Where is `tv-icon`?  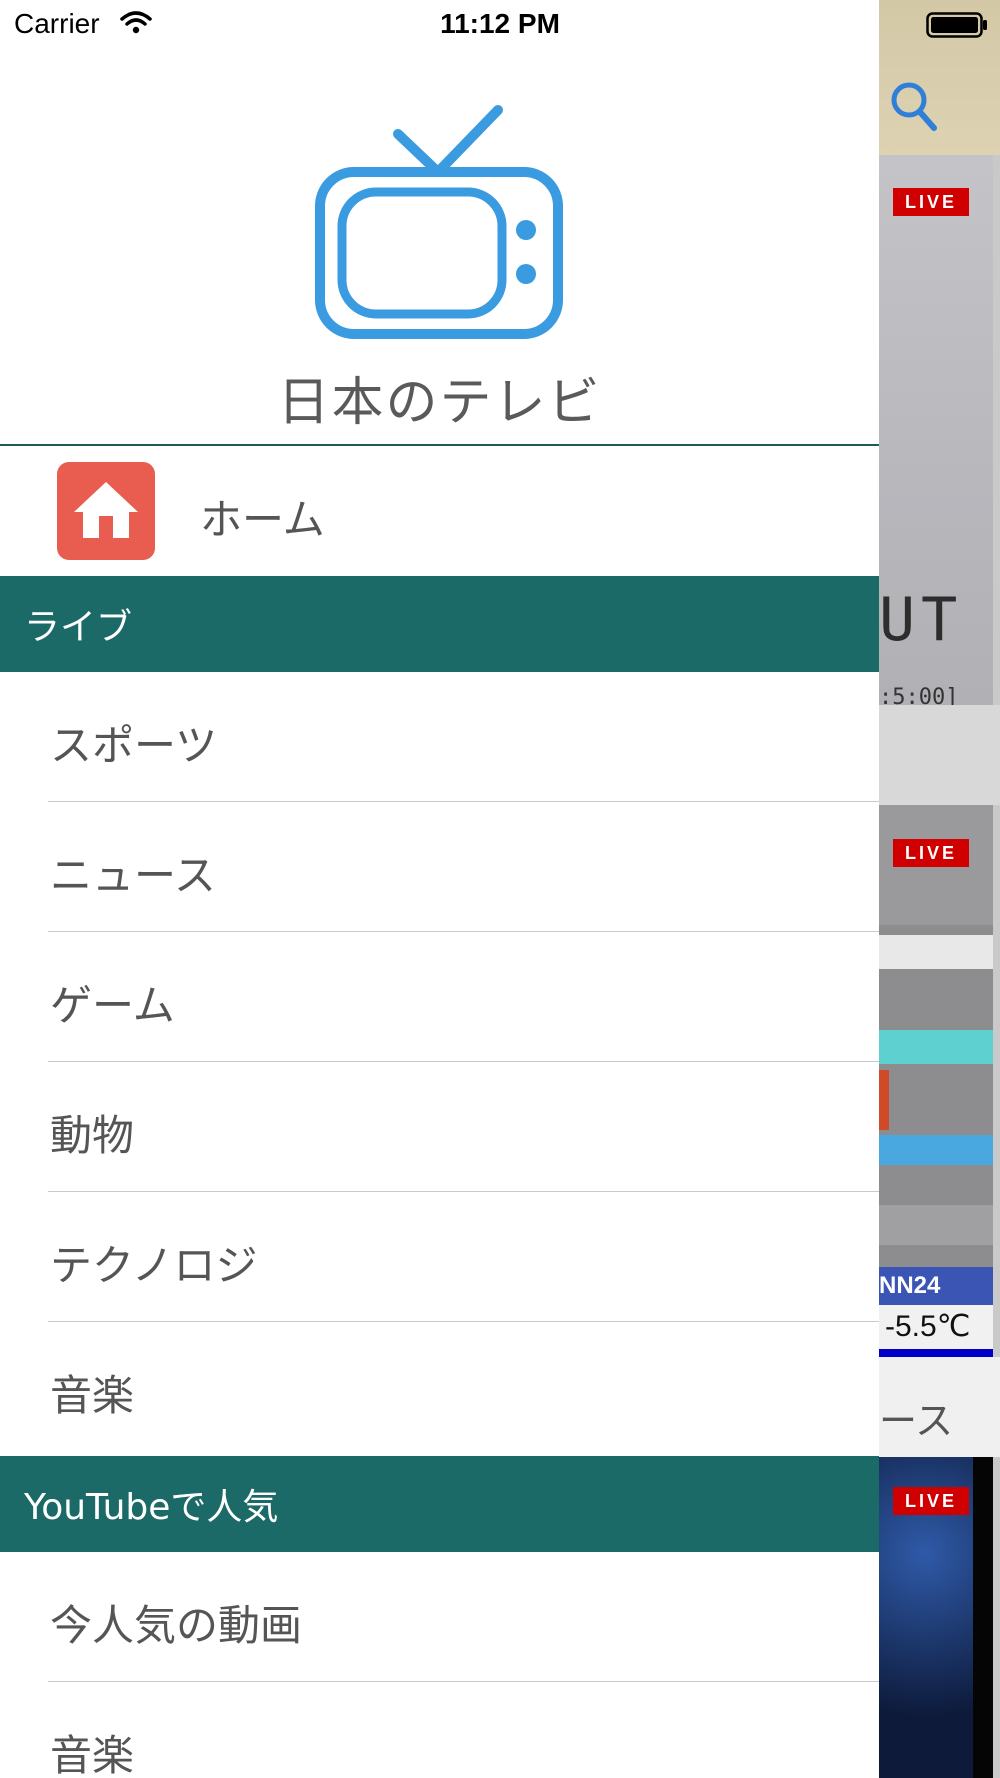
tv-icon is located at coordinates (439, 222).